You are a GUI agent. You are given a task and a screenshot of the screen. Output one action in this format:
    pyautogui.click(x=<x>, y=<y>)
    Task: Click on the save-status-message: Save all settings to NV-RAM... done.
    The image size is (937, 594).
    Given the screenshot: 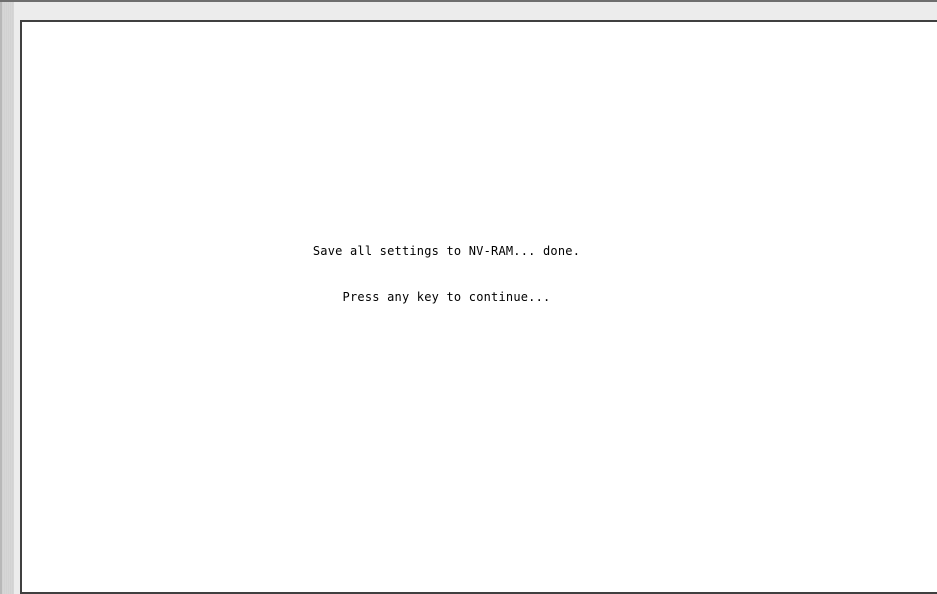 What is the action you would take?
    pyautogui.click(x=446, y=251)
    